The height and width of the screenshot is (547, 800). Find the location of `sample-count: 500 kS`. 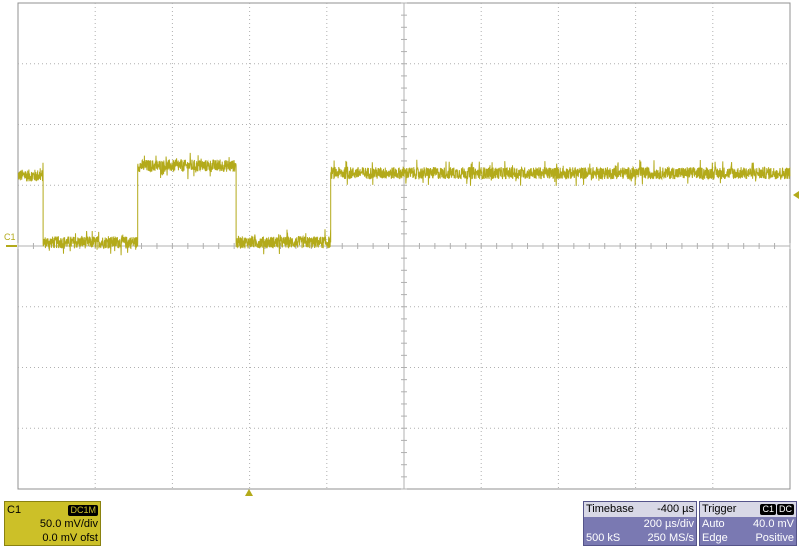

sample-count: 500 kS is located at coordinates (603, 538).